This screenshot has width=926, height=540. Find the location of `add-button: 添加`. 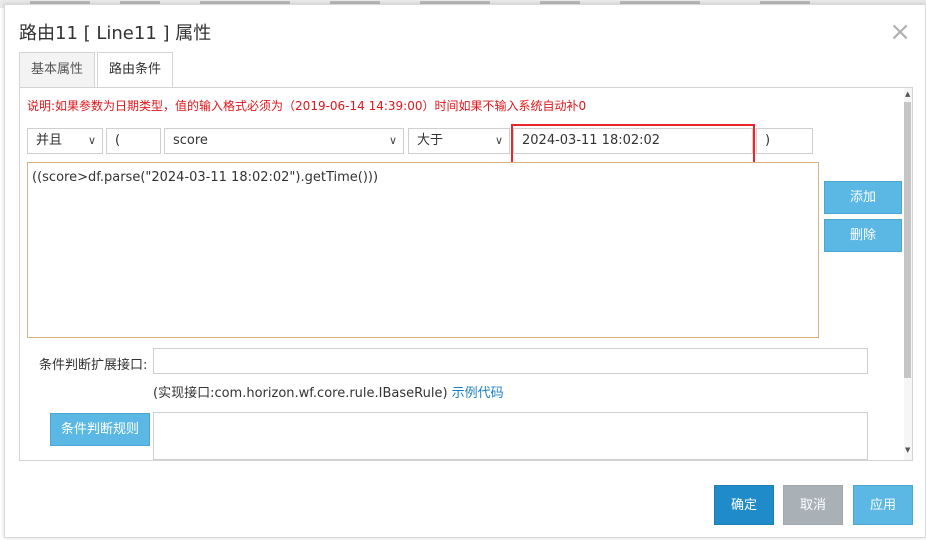

add-button: 添加 is located at coordinates (863, 197).